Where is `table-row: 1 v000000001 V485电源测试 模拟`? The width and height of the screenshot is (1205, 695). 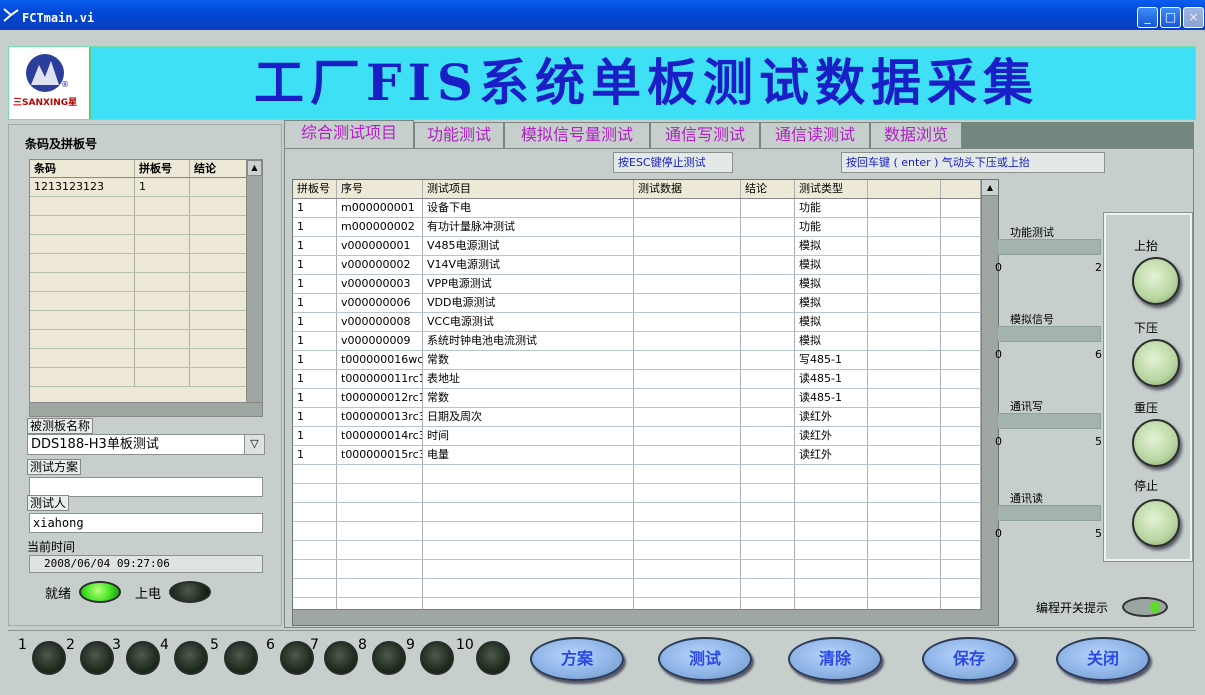
table-row: 1 v000000001 V485电源测试 模拟 is located at coordinates (645, 246).